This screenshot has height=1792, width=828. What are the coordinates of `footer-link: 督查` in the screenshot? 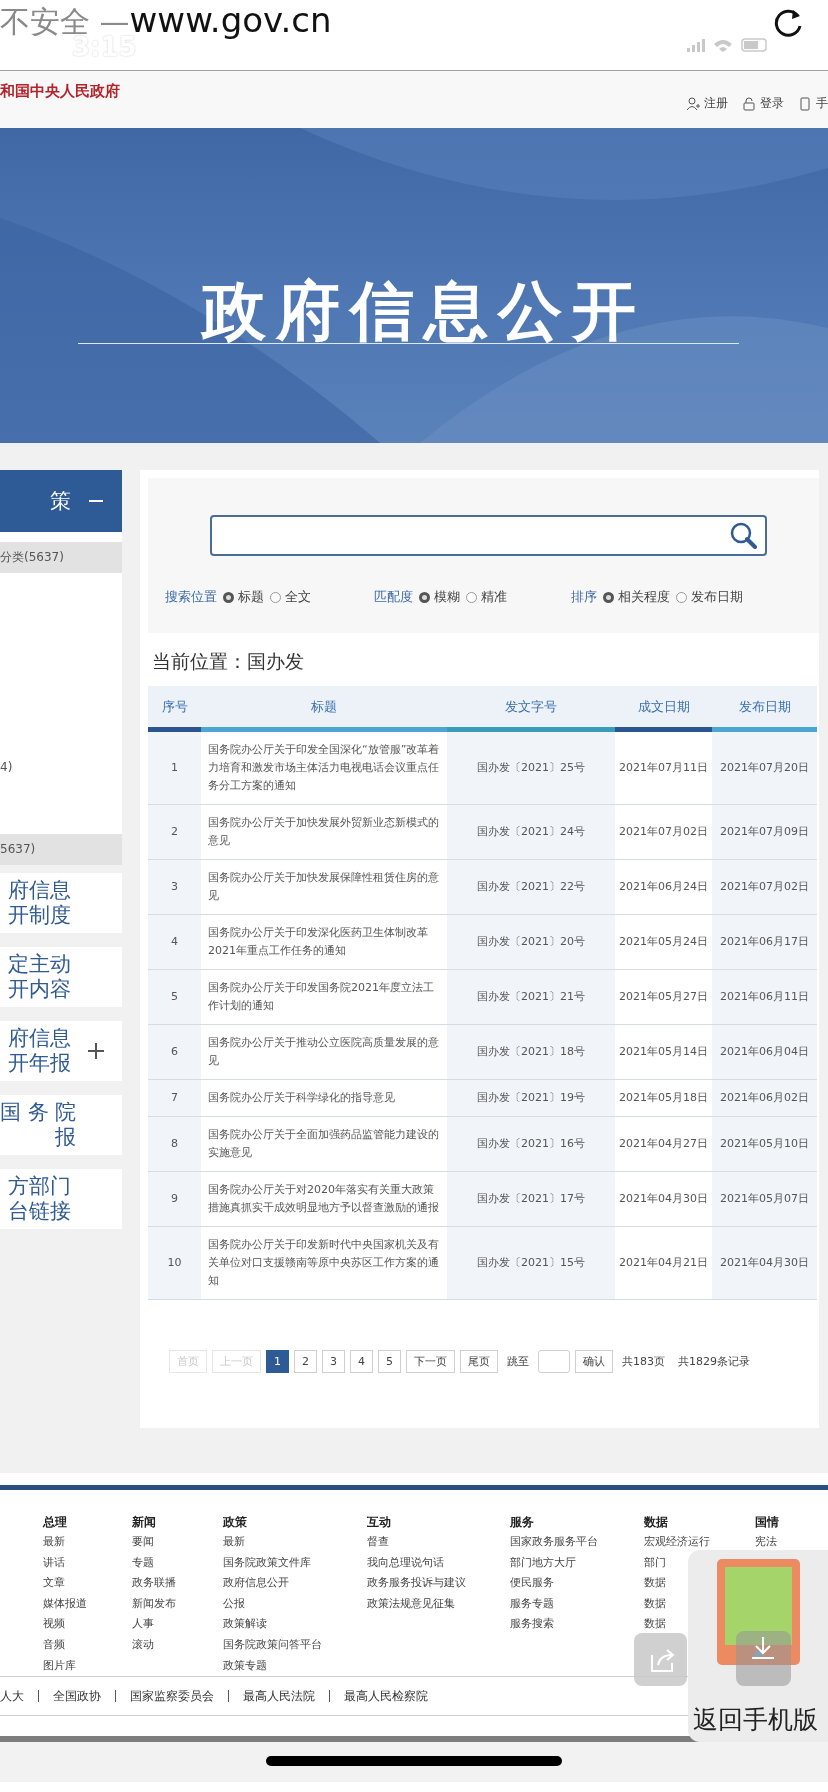 It's located at (378, 1542).